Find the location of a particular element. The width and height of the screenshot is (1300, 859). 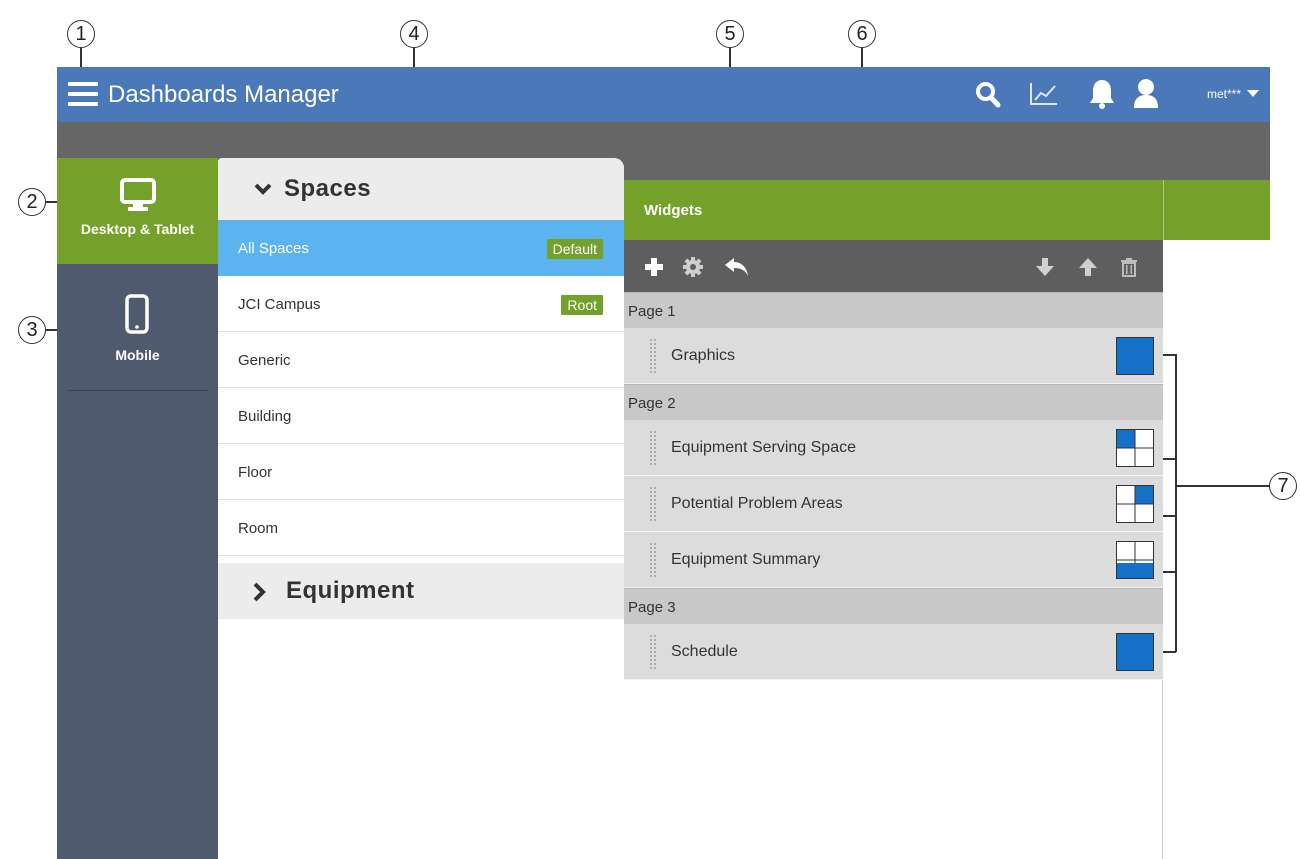

layout-bottom-icon is located at coordinates (1135, 560).